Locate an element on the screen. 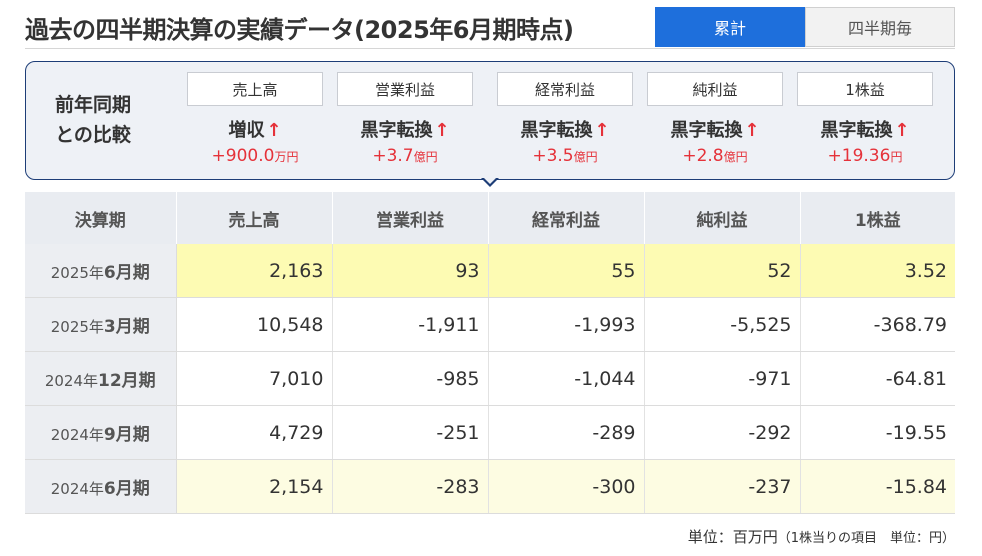 Image resolution: width=982 pixels, height=556 pixels. comparison-value: +900.0万円 is located at coordinates (255, 156).